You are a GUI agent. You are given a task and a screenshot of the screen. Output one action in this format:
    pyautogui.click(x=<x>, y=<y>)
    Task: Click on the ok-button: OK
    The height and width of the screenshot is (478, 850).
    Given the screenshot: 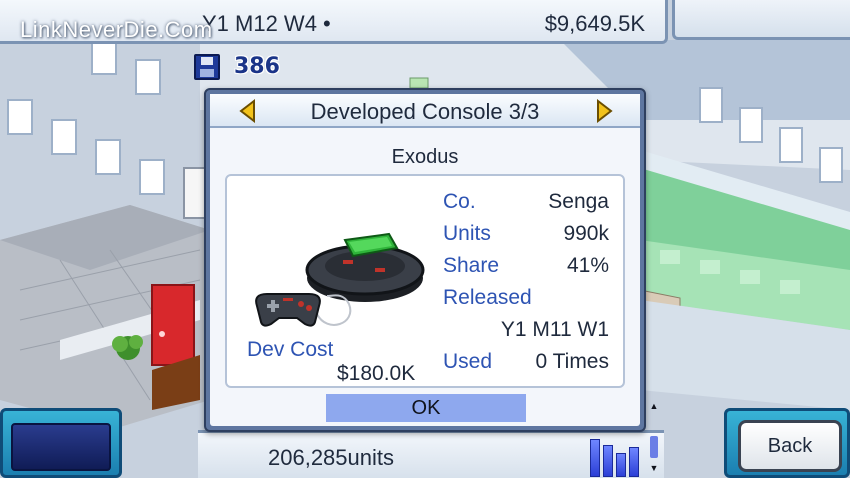 What is the action you would take?
    pyautogui.click(x=426, y=408)
    